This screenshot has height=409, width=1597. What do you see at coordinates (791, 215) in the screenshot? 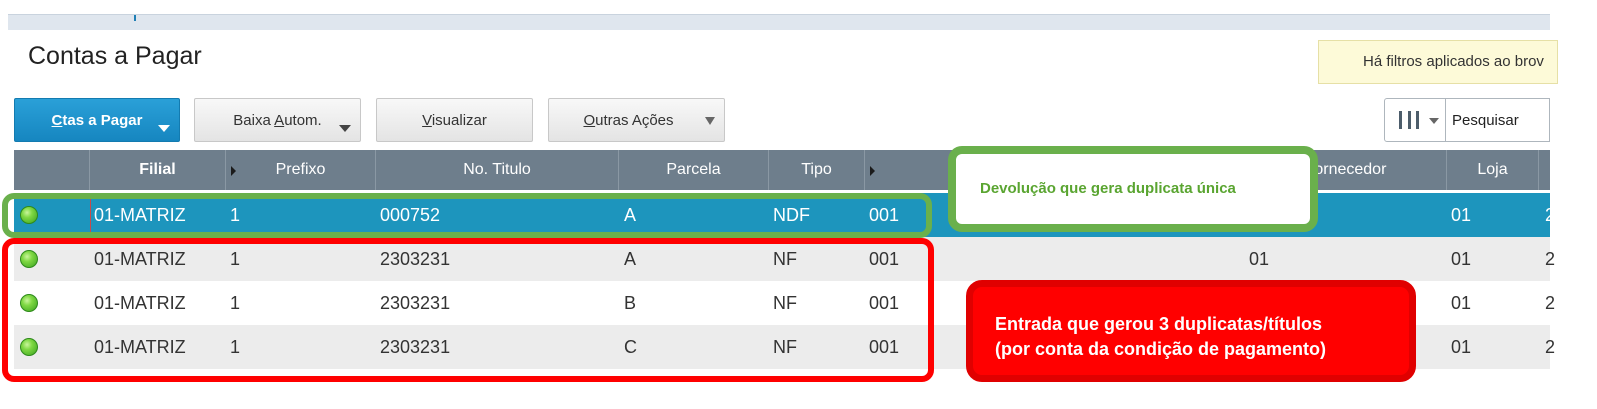
I see `cell-tipo: NDF` at bounding box center [791, 215].